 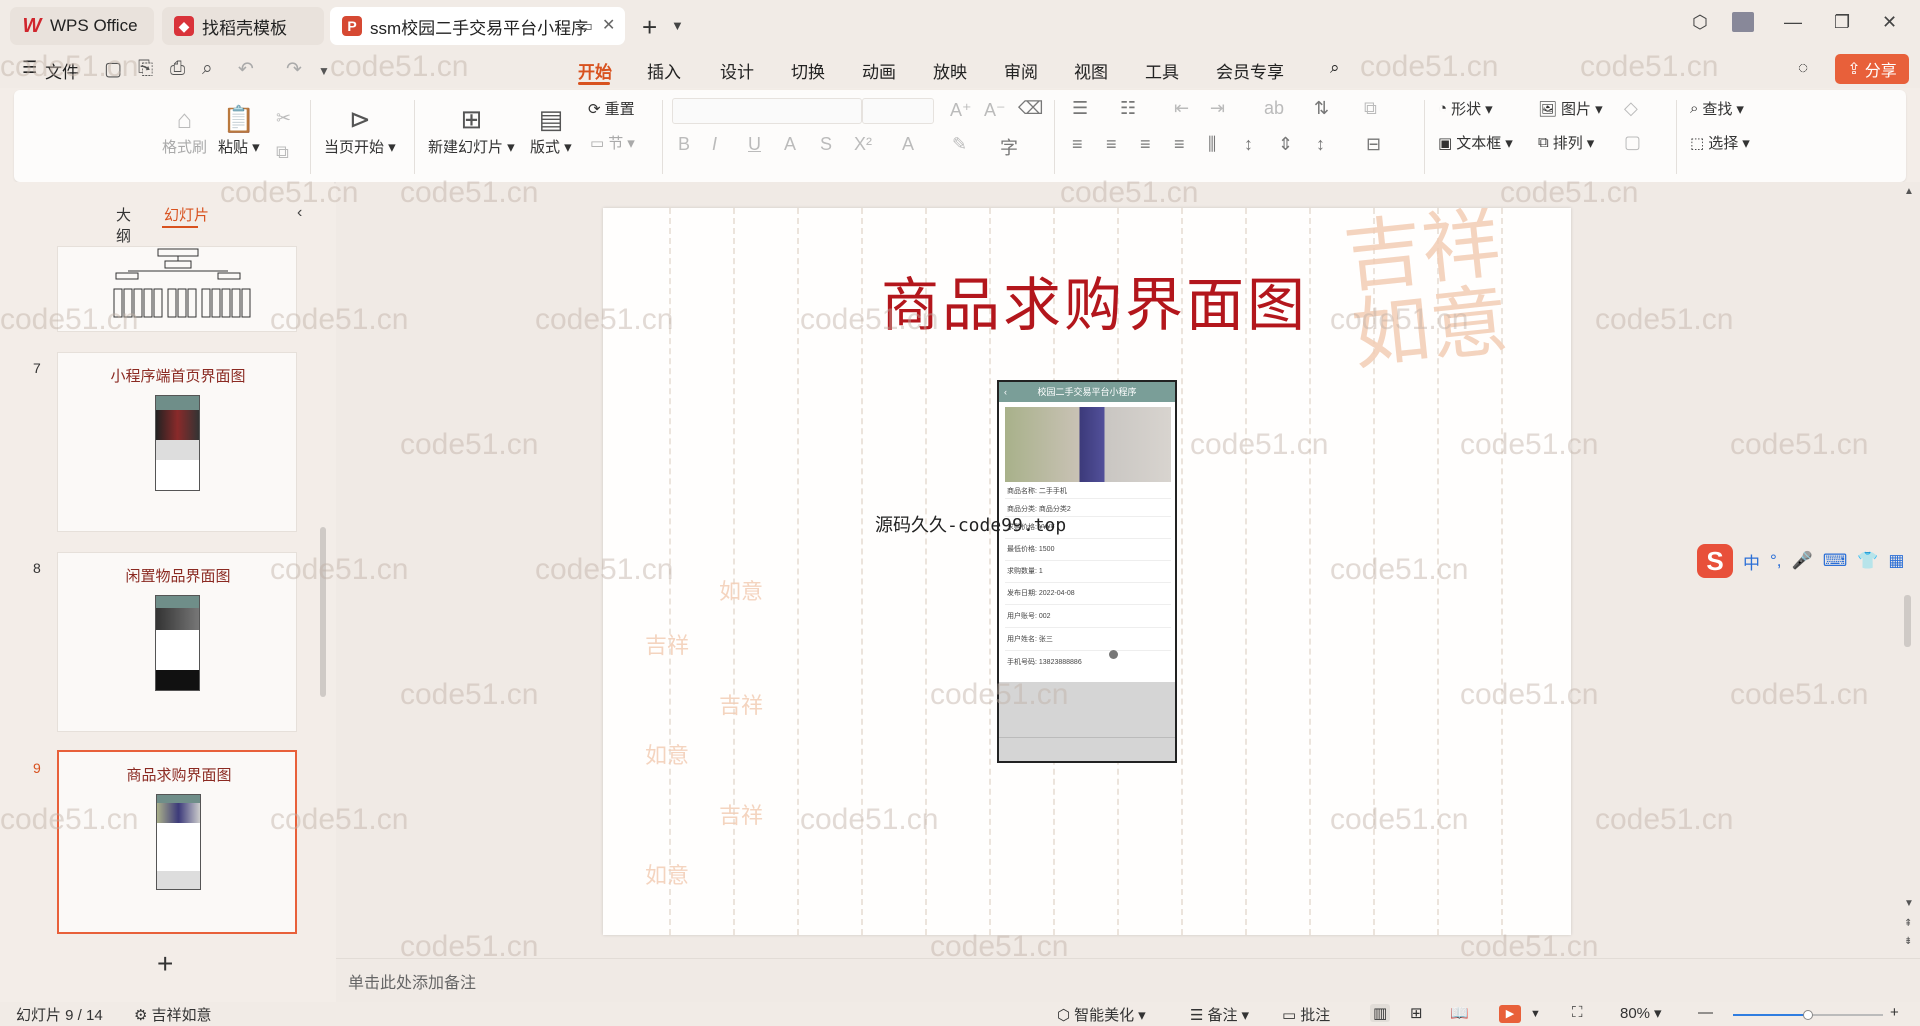 What do you see at coordinates (1030, 108) in the screenshot?
I see `clear-format-icon: ⌫` at bounding box center [1030, 108].